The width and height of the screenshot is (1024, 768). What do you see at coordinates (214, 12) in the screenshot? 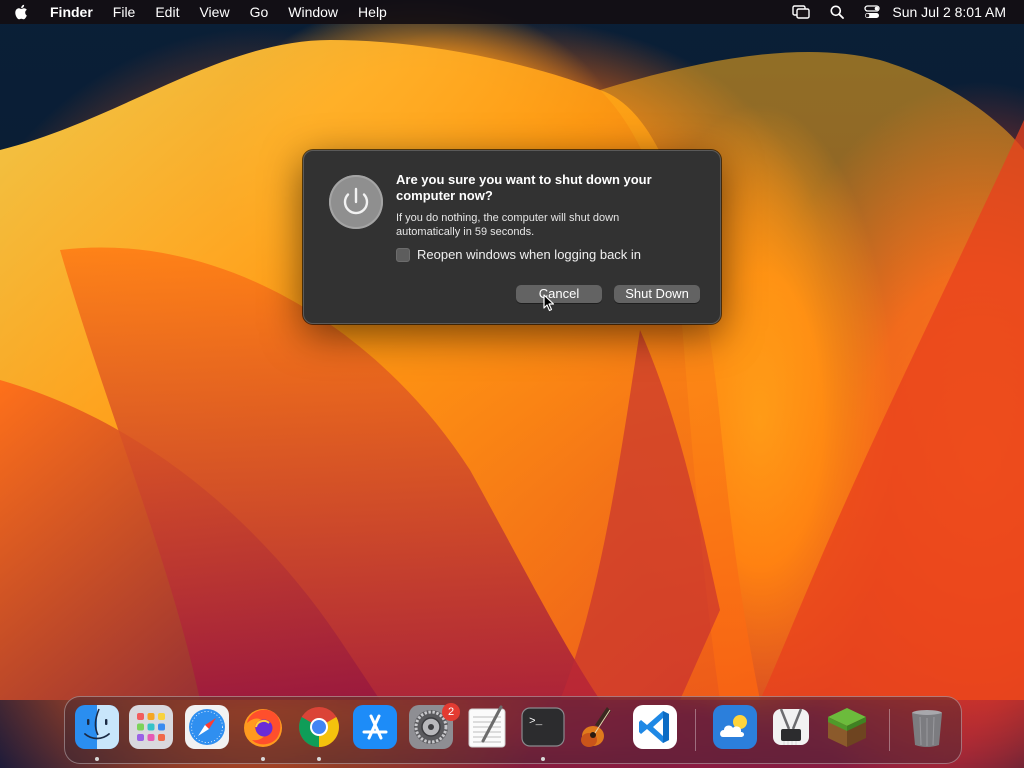
I see `menu-view: View` at bounding box center [214, 12].